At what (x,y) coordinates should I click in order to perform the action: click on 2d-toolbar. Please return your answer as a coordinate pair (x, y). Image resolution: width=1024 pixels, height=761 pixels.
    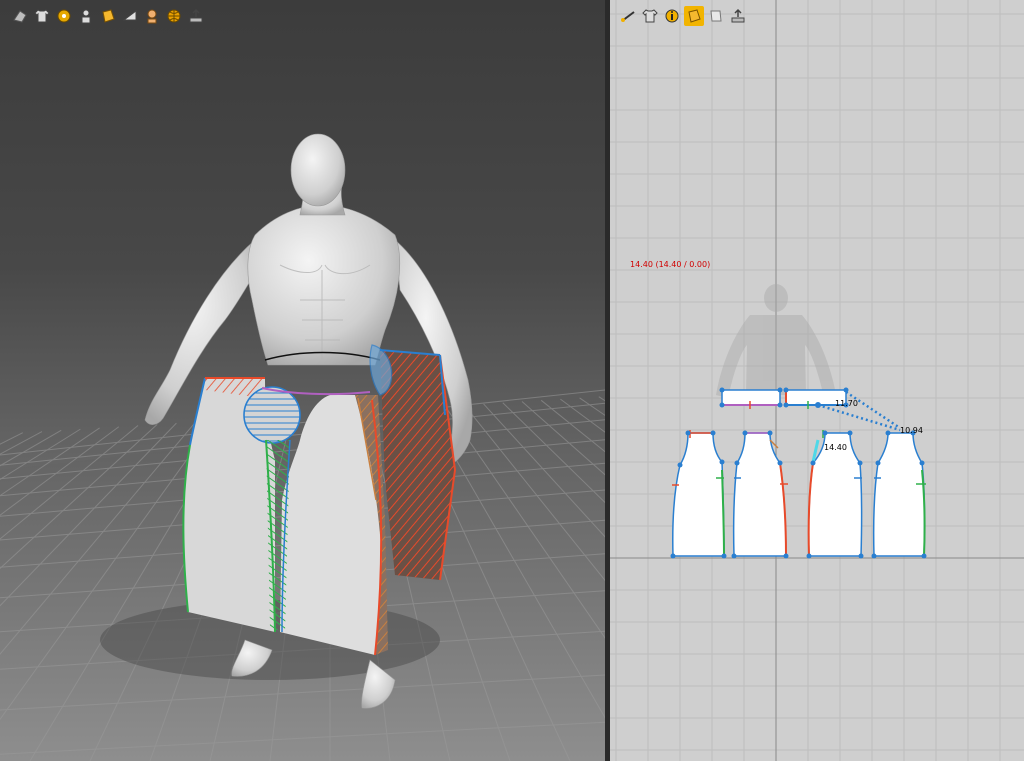
    Looking at the image, I should click on (683, 16).